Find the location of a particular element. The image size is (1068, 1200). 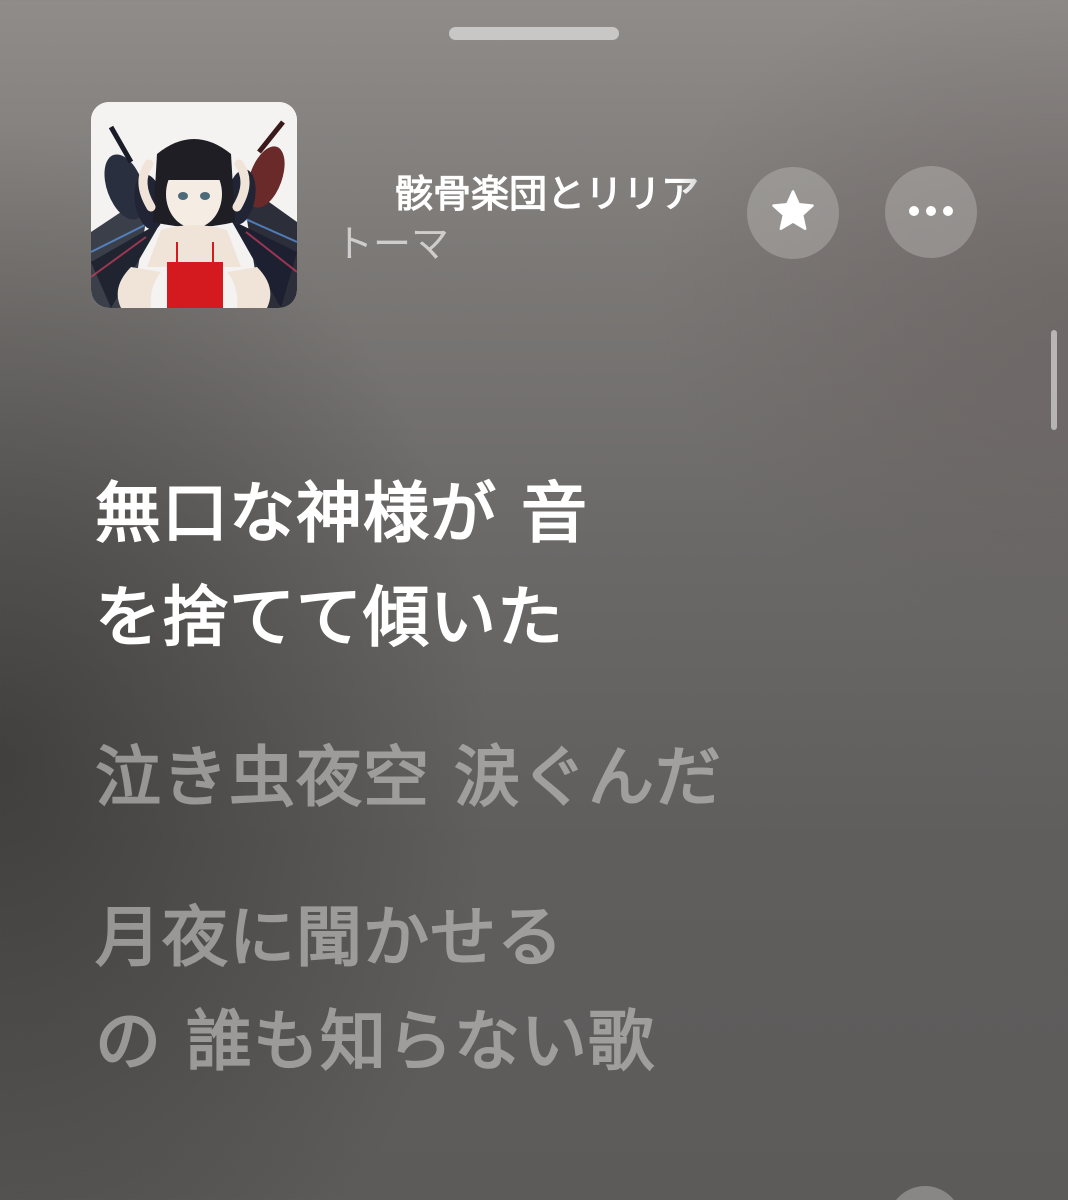

ellipsis-icon is located at coordinates (931, 212).